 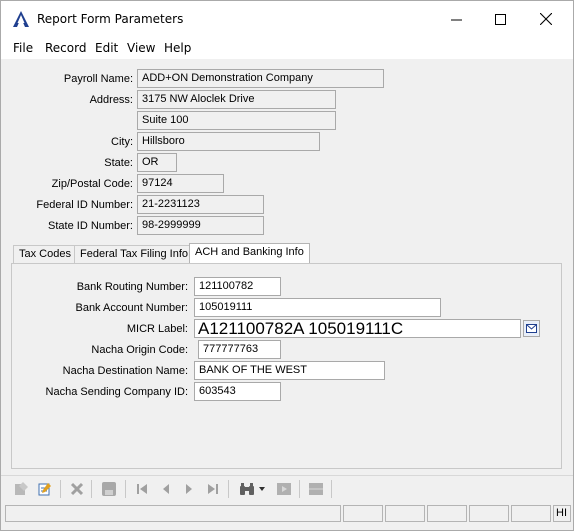 I want to click on go-to-icon, so click(x=284, y=489).